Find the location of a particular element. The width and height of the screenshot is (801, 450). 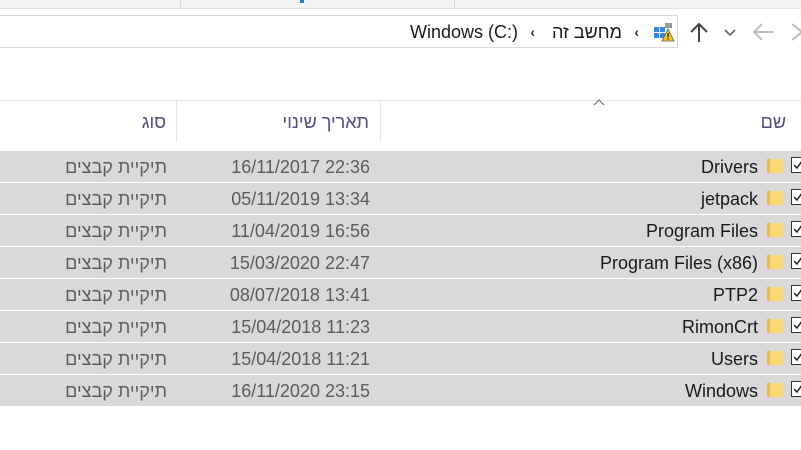

file-date-modified: 05/11/2019 13:34 is located at coordinates (300, 199).